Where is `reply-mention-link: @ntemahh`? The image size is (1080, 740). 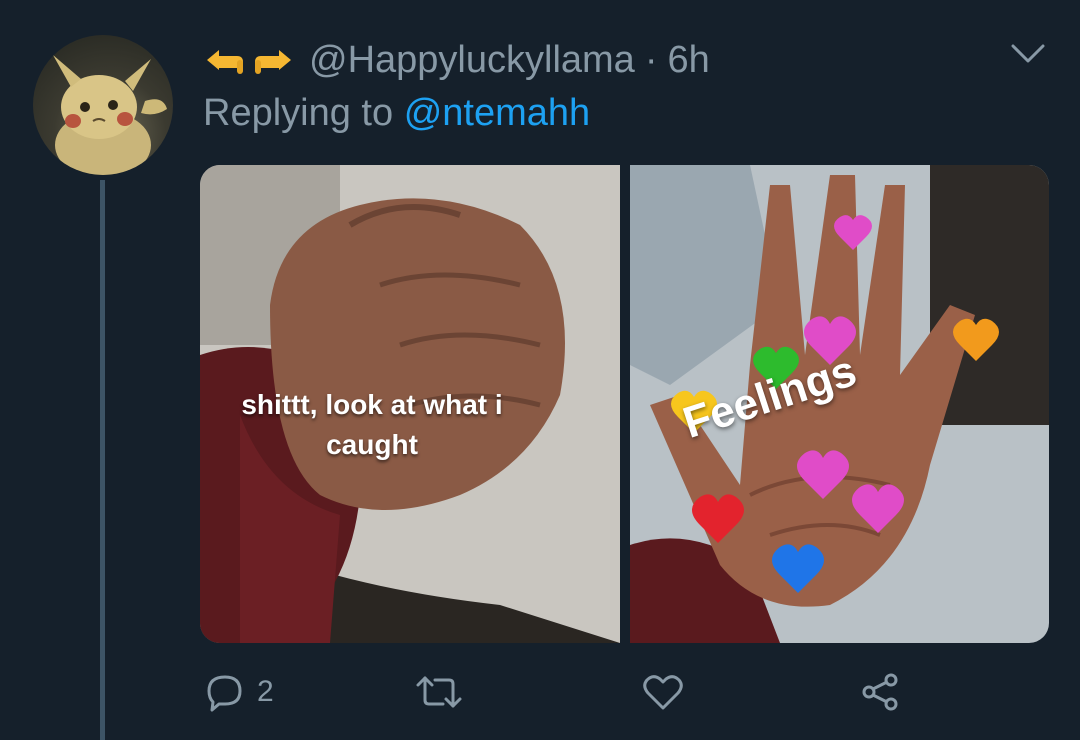
reply-mention-link: @ntemahh is located at coordinates (497, 113).